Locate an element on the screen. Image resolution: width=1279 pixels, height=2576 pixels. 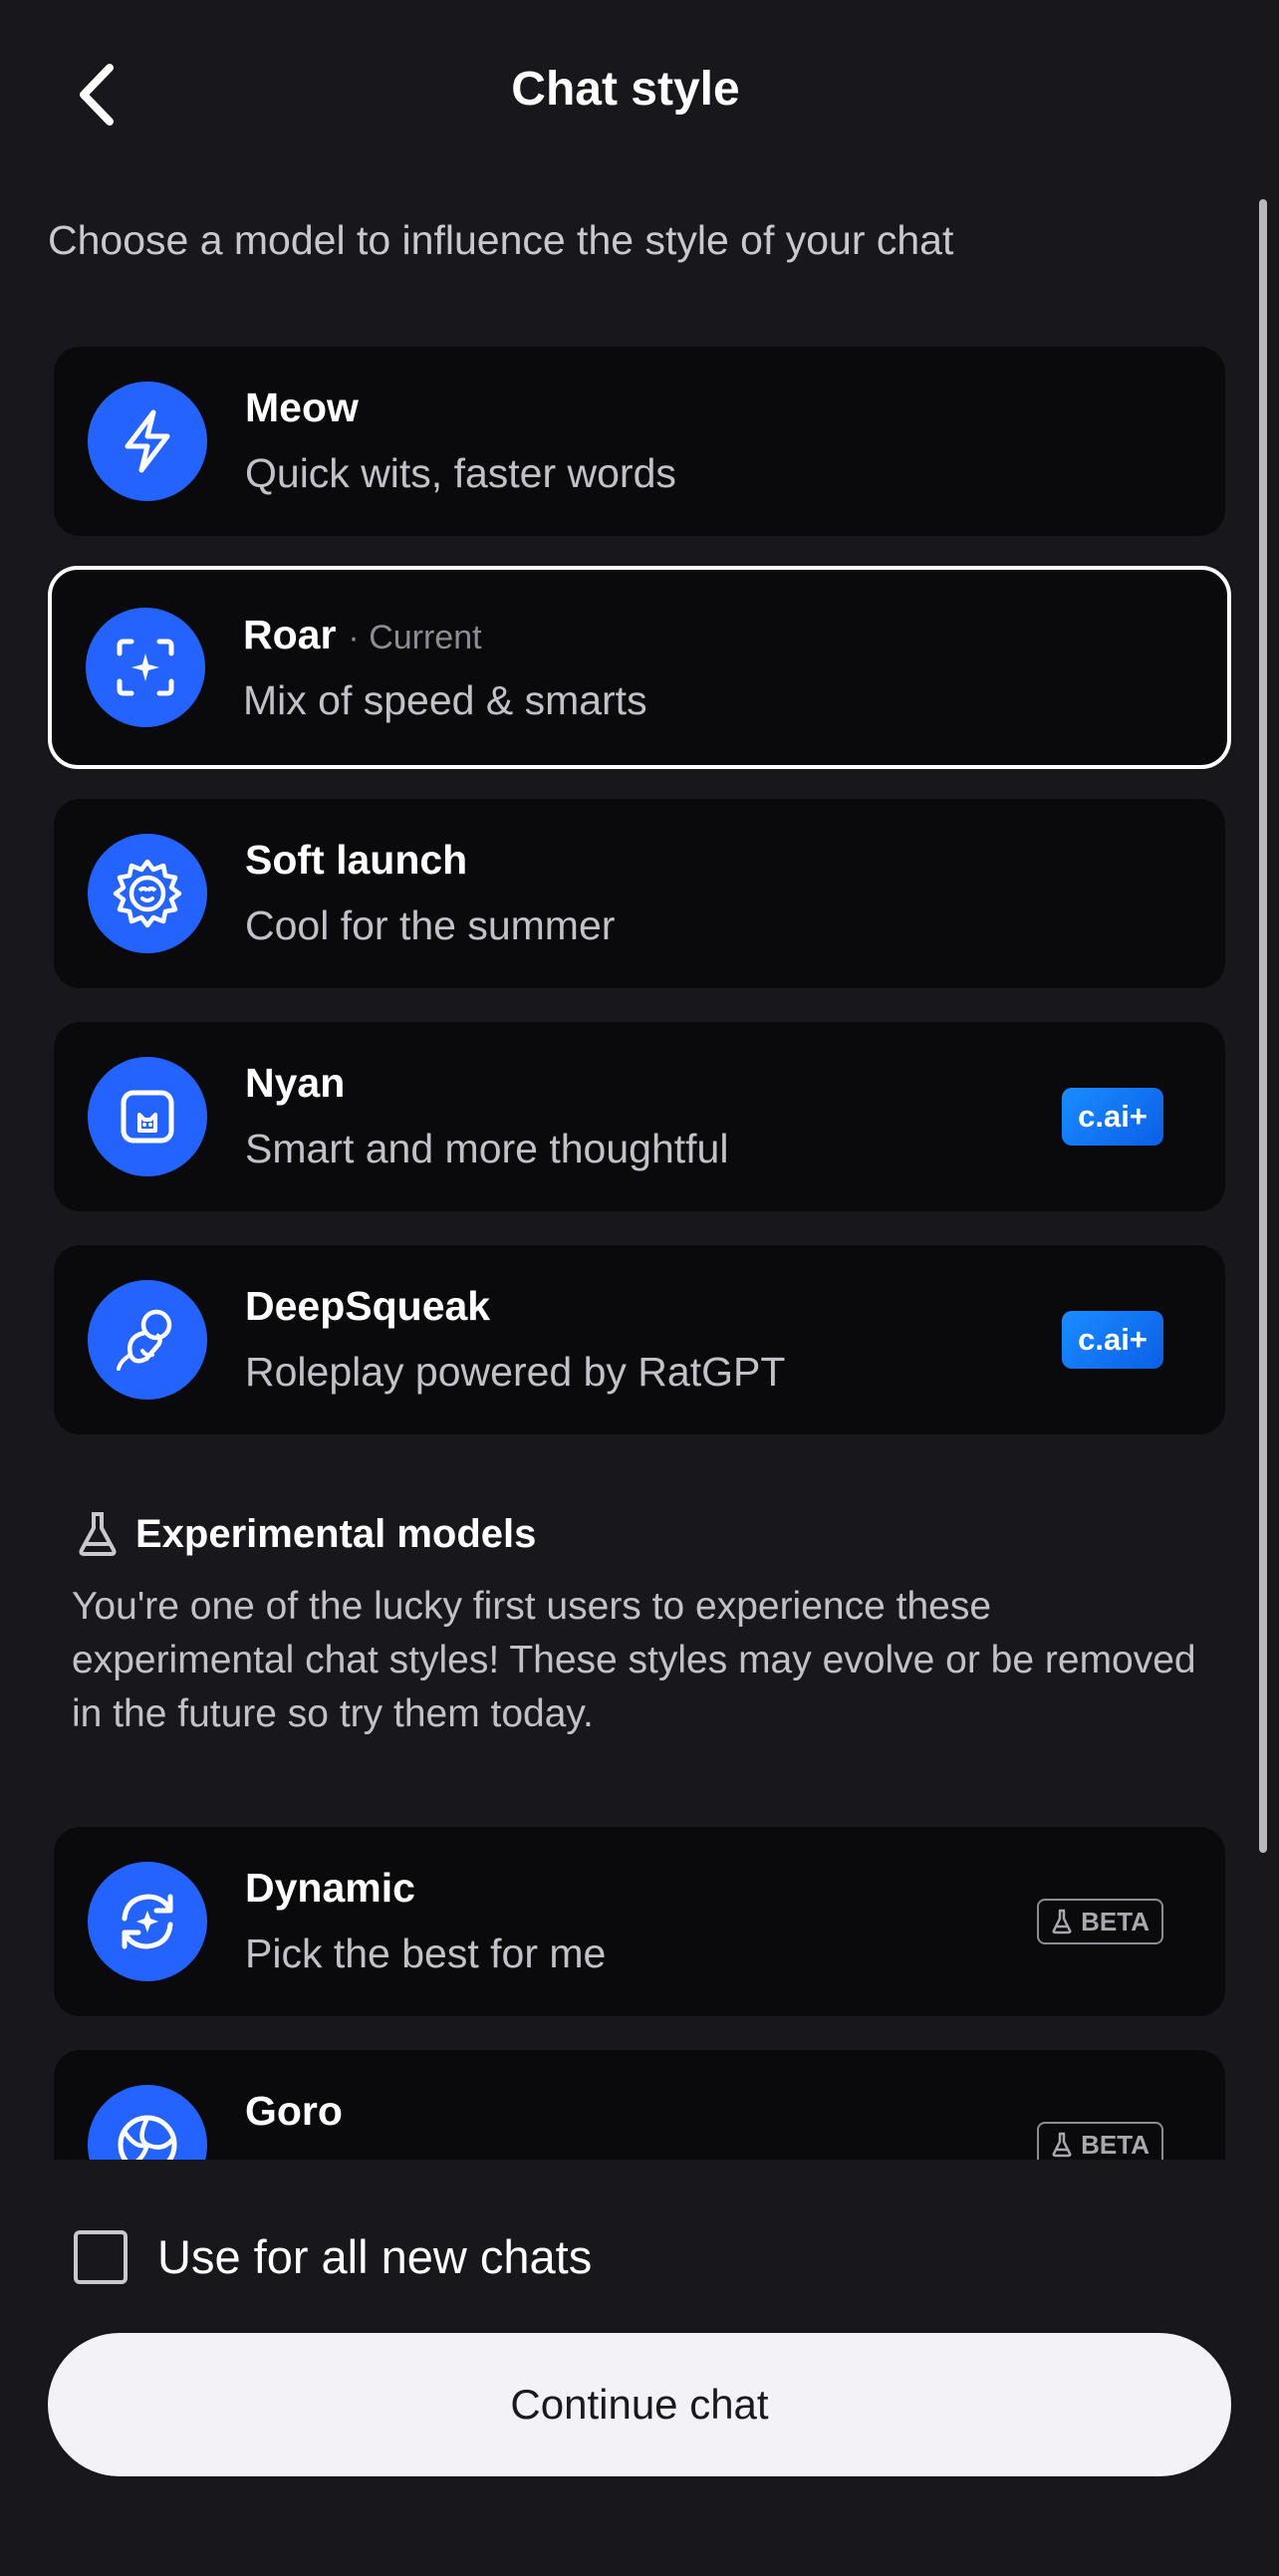
model-card-soft-launch: Soft launch Cool for the summer is located at coordinates (639, 893).